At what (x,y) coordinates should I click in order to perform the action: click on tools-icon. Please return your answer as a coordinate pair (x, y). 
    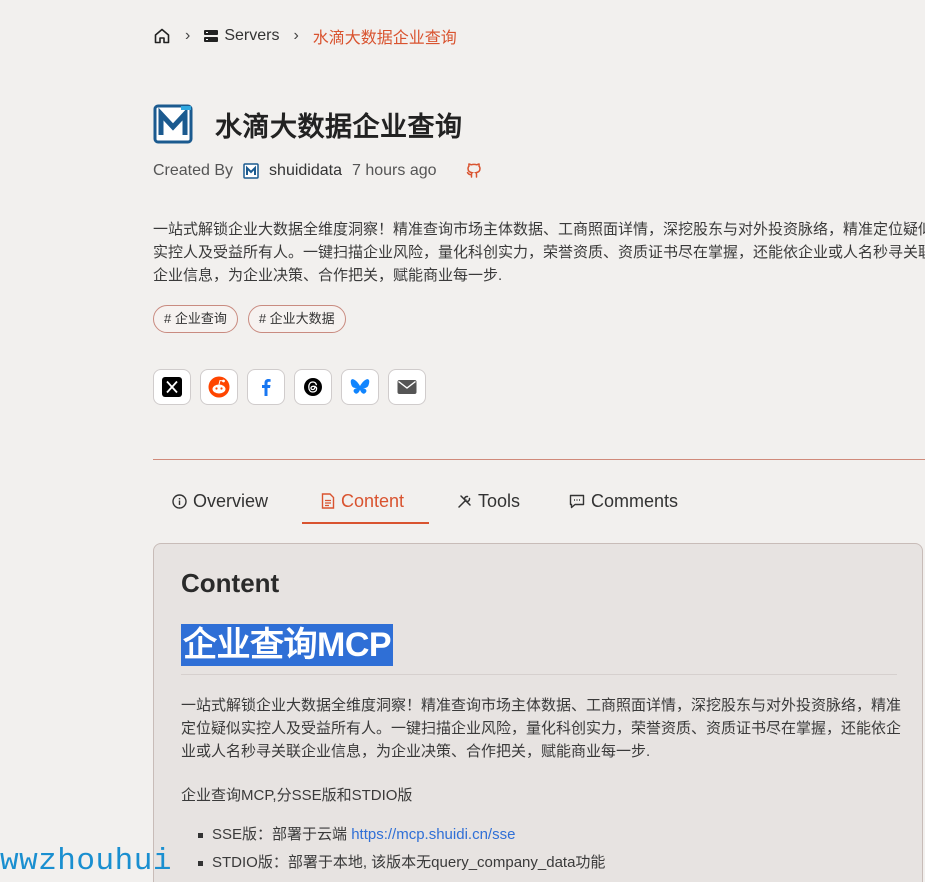
    Looking at the image, I should click on (464, 501).